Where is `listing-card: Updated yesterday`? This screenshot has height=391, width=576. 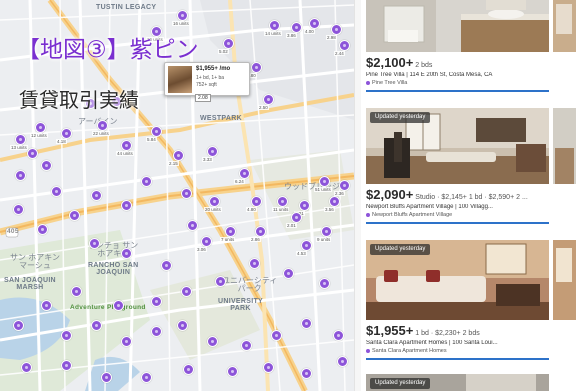
listing-card: Updated yesterday is located at coordinates (471, 382).